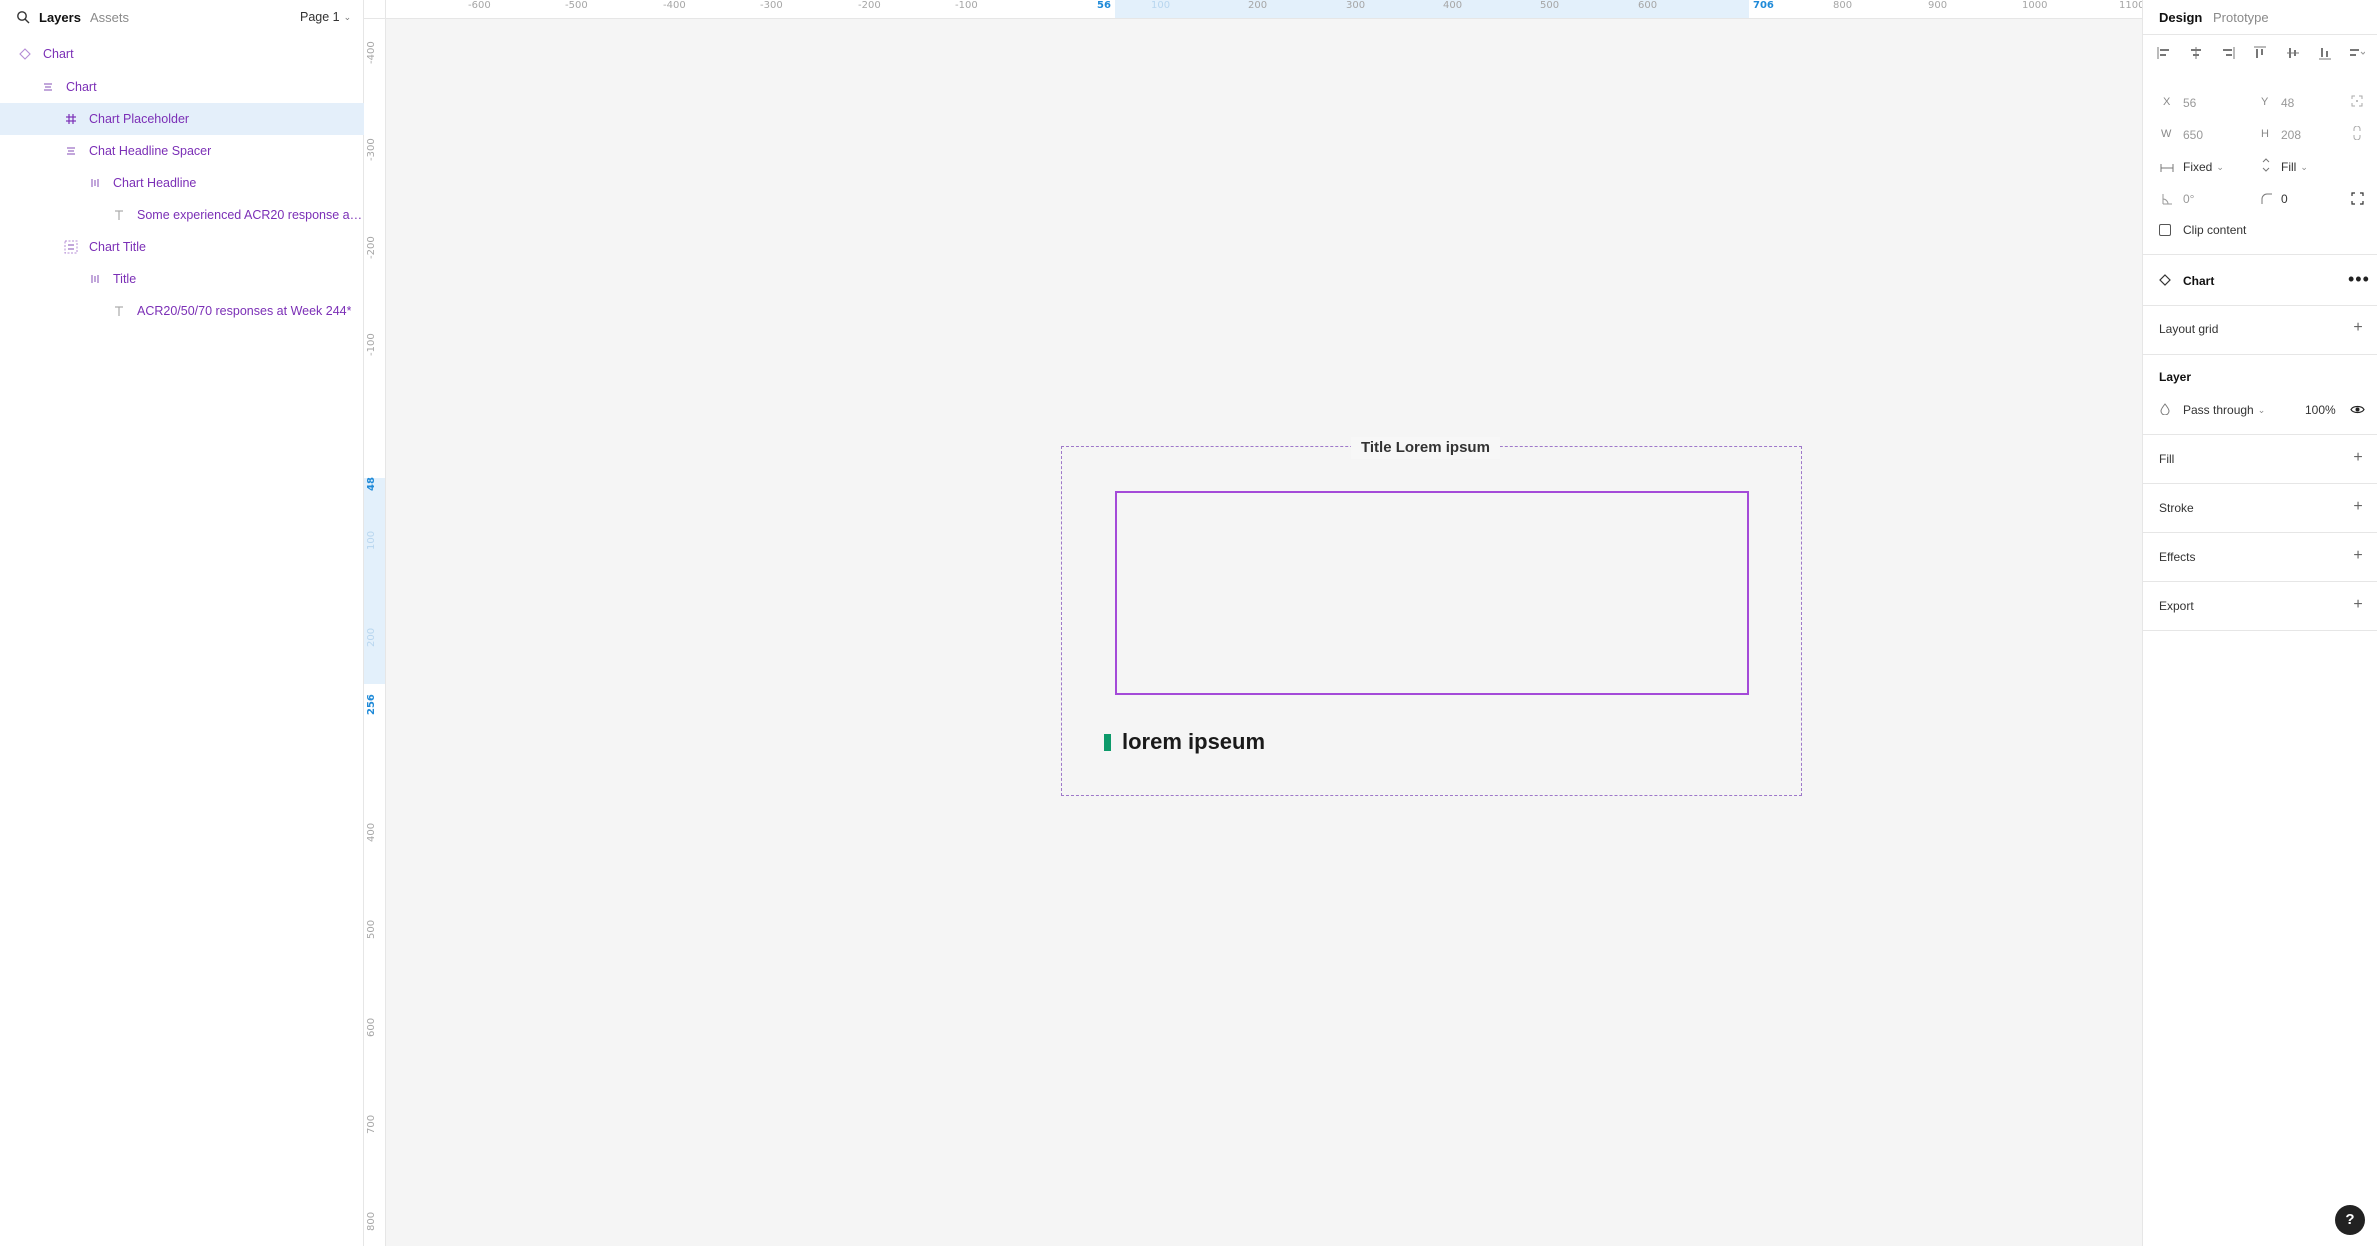  I want to click on layer-row: ACR20/50/70 responses at Week 244*, so click(182, 311).